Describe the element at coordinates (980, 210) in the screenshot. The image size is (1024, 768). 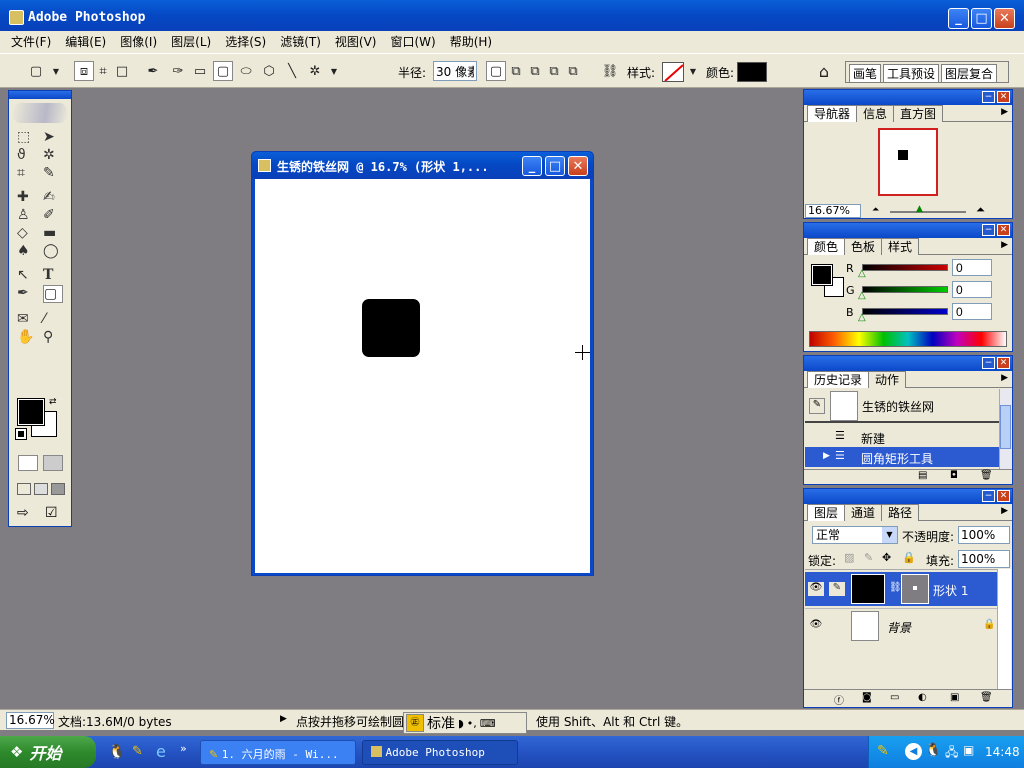
I see `zoom-in-icon: ⏶` at that location.